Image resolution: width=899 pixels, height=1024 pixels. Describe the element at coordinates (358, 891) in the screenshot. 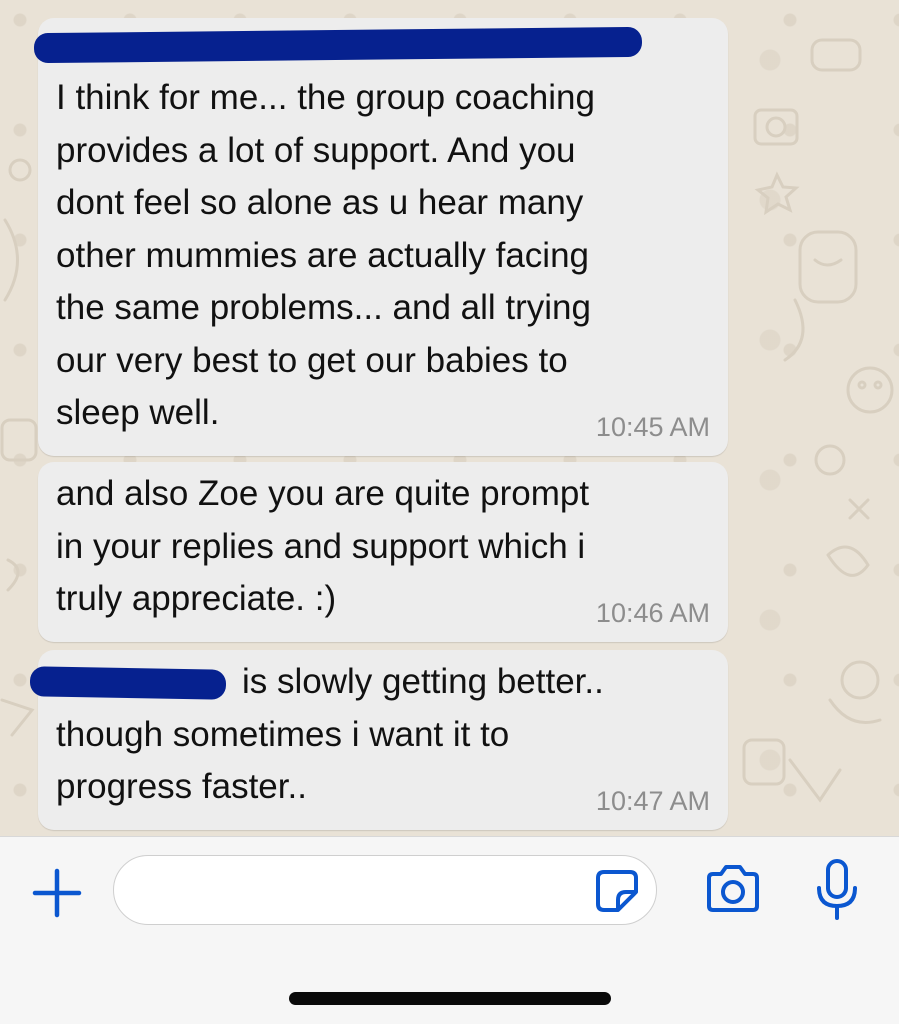

I see `message-input` at that location.